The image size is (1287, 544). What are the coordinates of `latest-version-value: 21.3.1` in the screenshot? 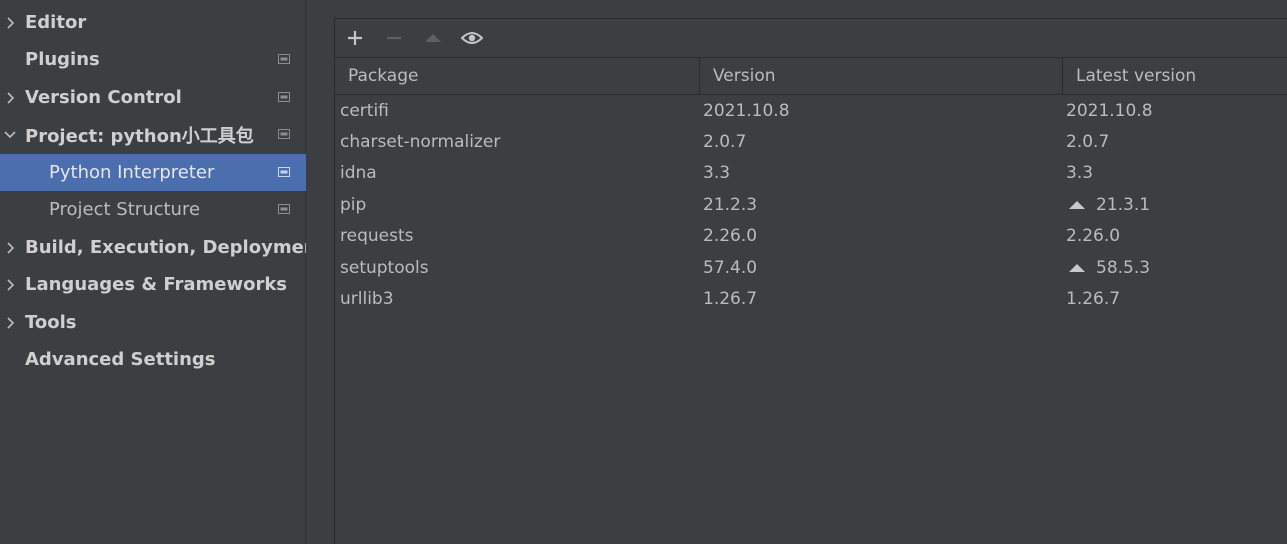 It's located at (1123, 204).